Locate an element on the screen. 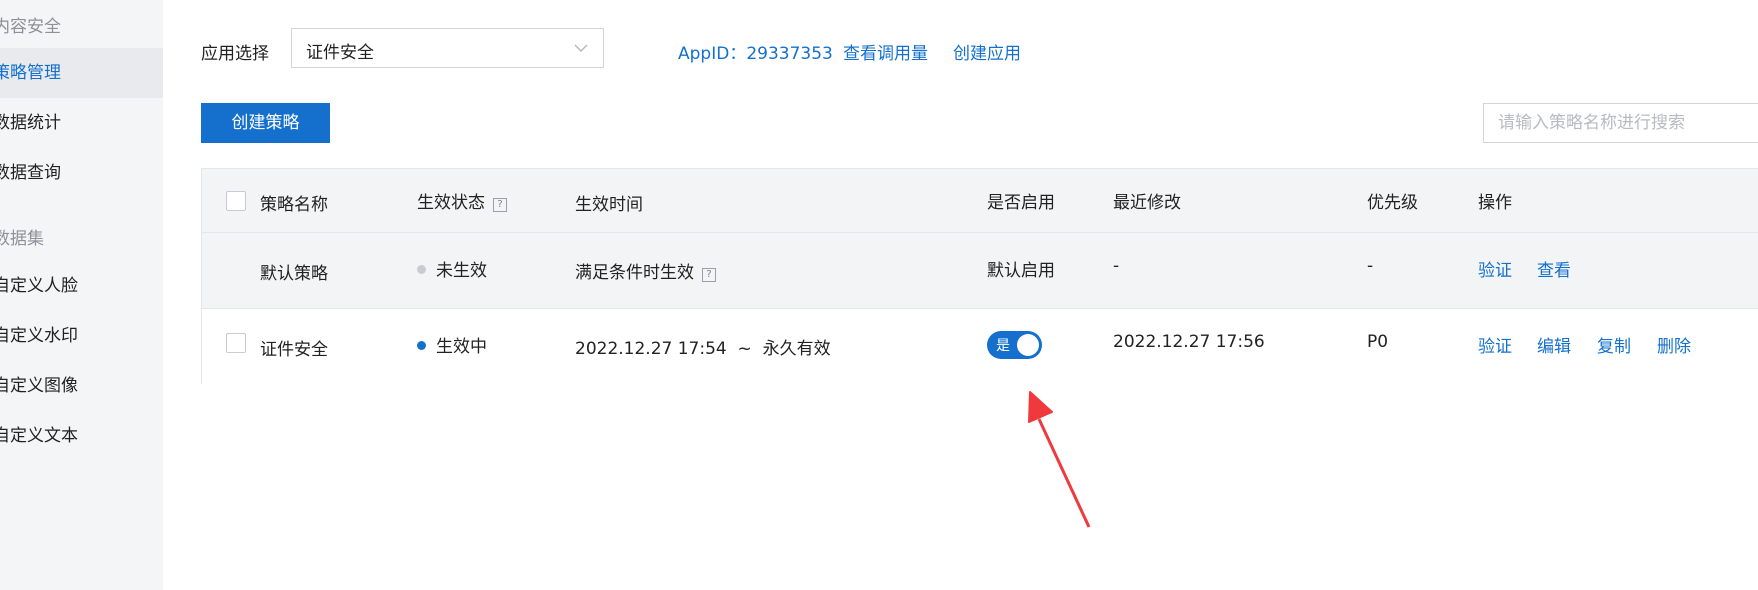 This screenshot has width=1758, height=590. effective-time-text: 满足条件时生效 is located at coordinates (634, 273).